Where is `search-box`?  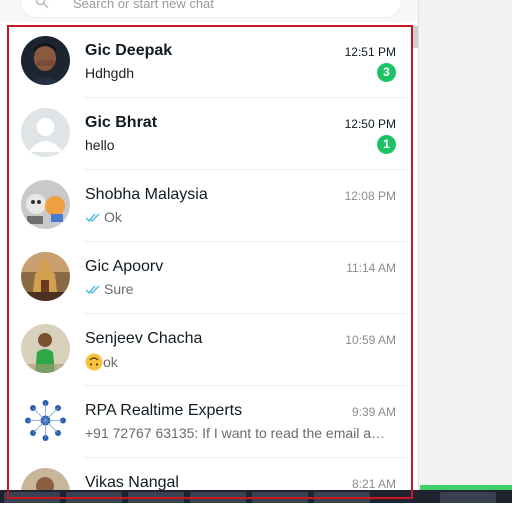 search-box is located at coordinates (211, 9).